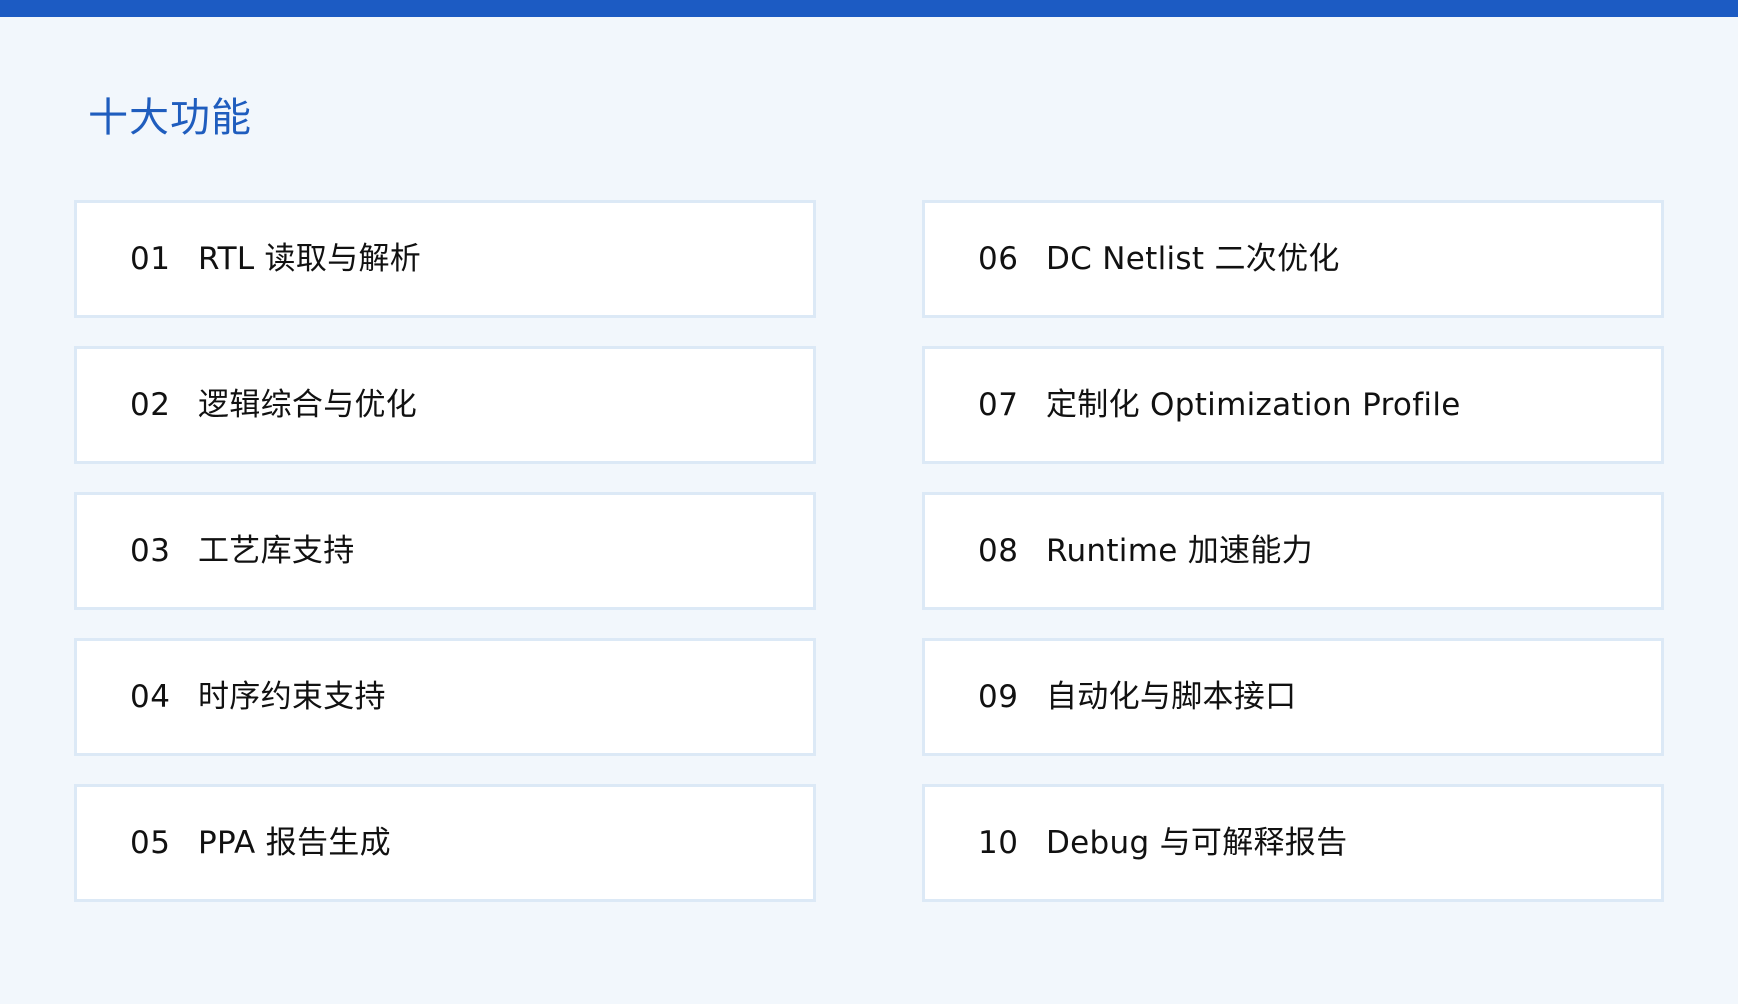 Image resolution: width=1738 pixels, height=1004 pixels. I want to click on feature-label: DC Netlist 二次优化, so click(1193, 258).